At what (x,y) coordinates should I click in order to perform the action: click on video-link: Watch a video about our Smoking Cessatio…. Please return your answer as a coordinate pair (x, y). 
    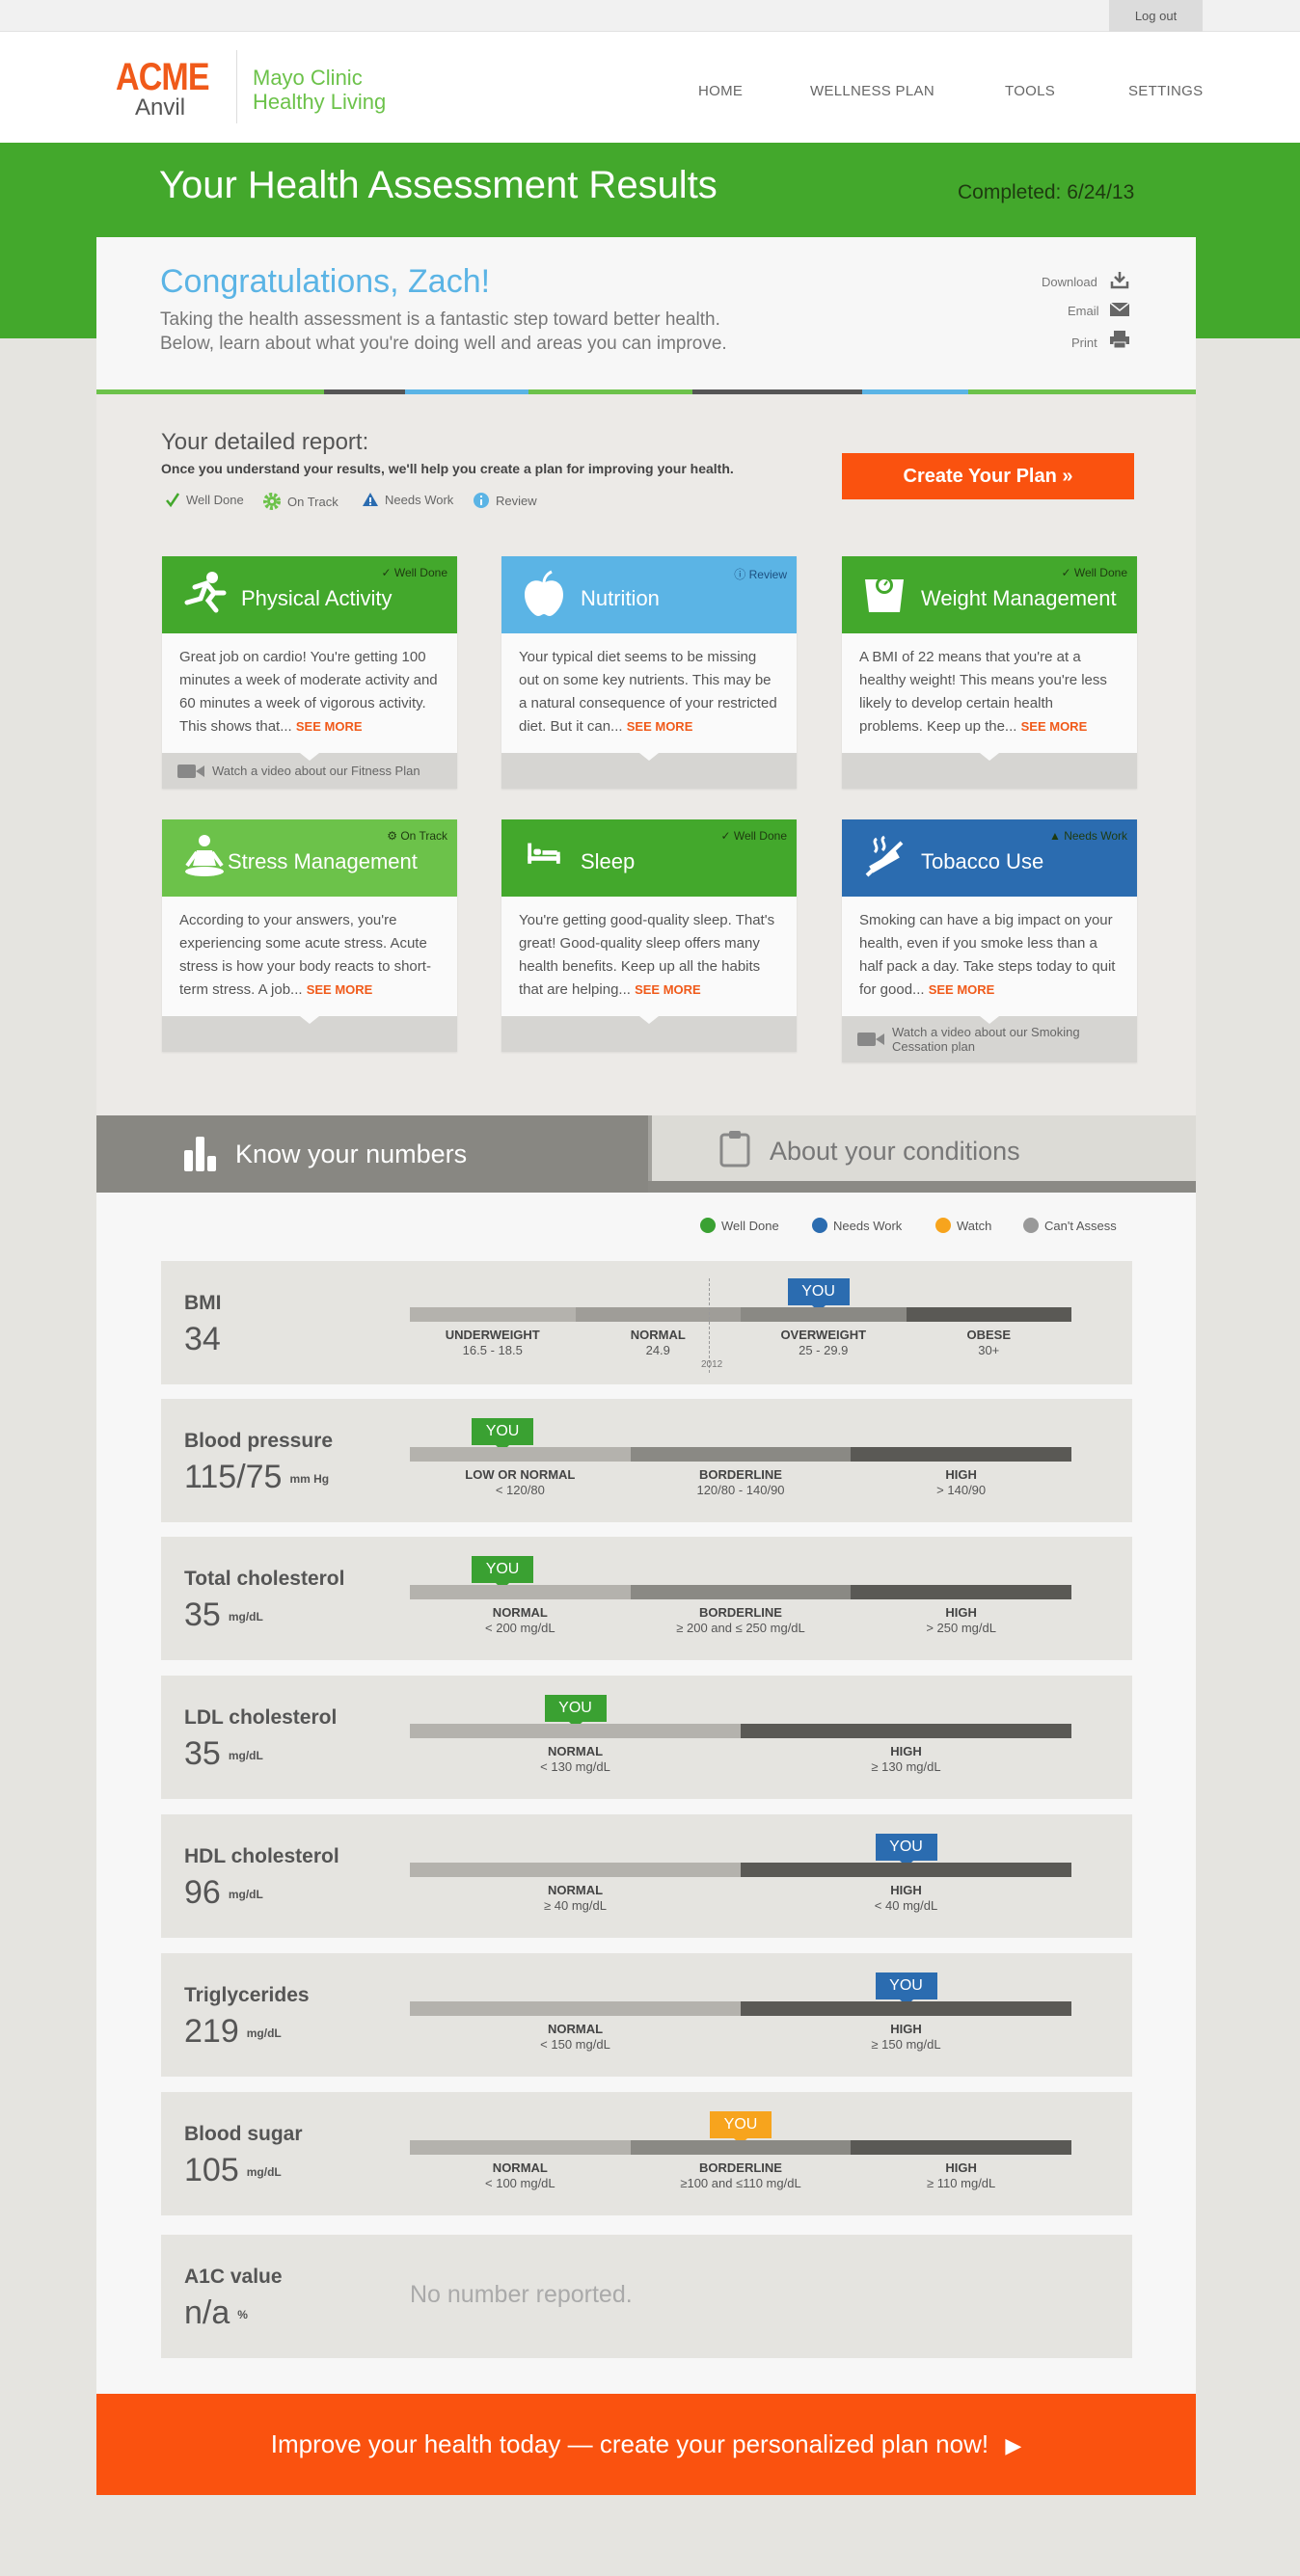
    Looking at the image, I should click on (989, 1039).